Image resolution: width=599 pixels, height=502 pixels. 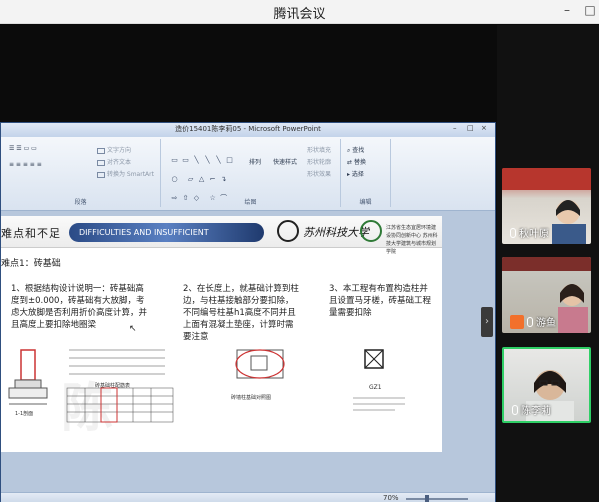 I want to click on ppt-status-bar: 70%, so click(x=248, y=497).